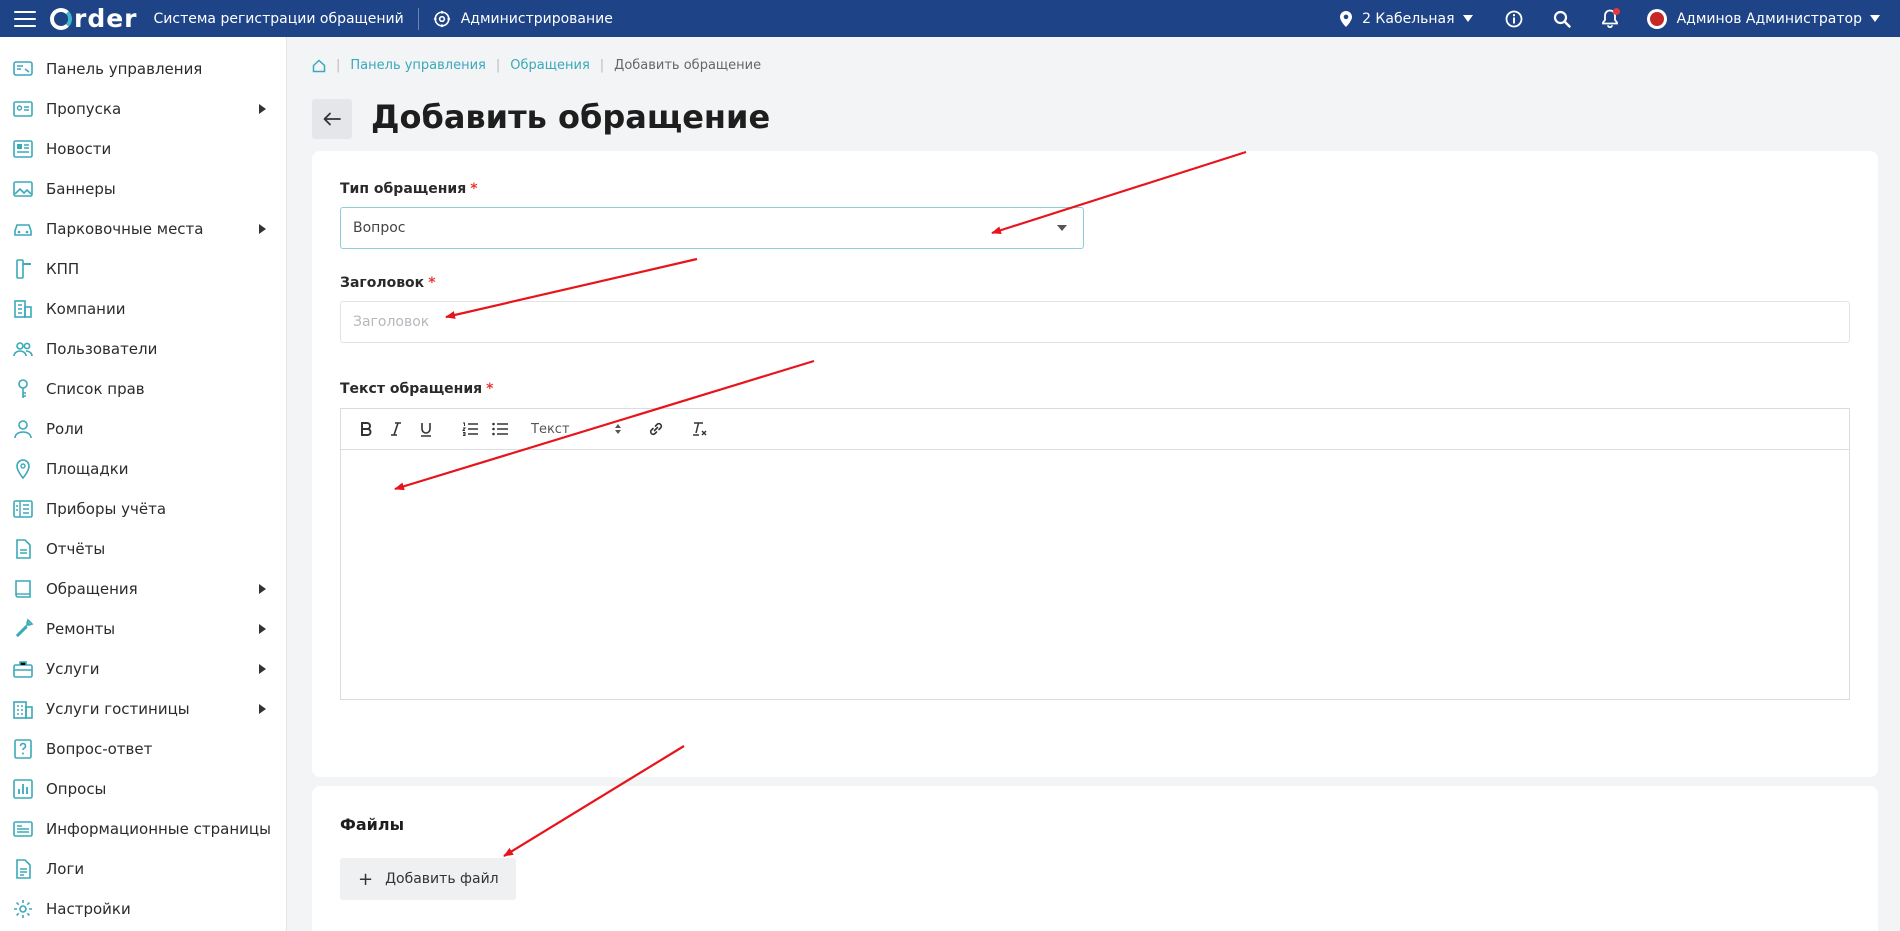  I want to click on sidebar-item-label: Отчёты, so click(76, 549).